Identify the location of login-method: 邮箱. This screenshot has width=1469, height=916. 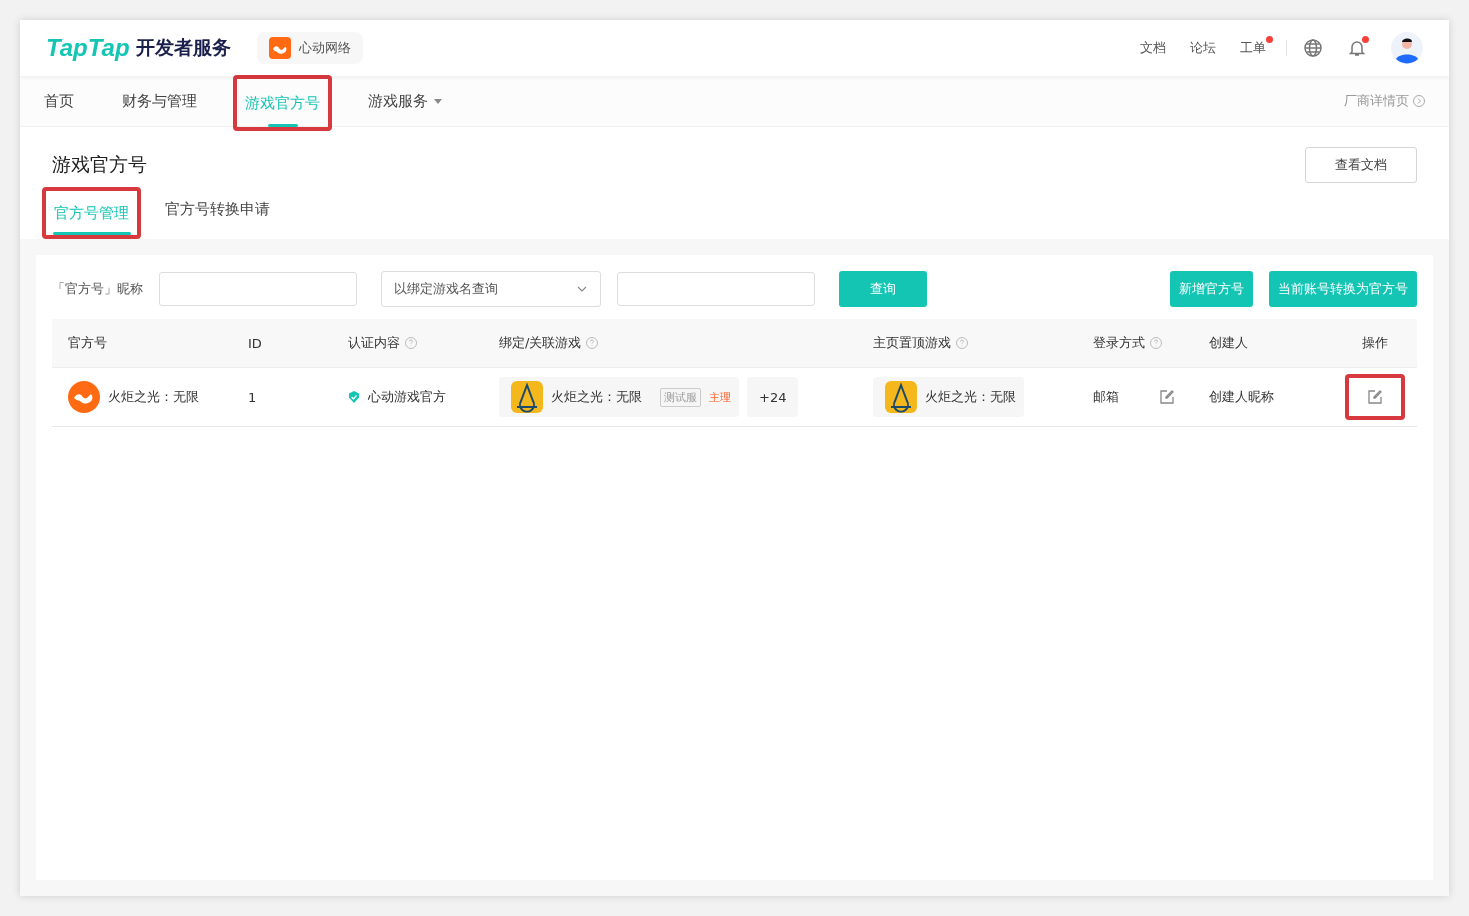
(1106, 397).